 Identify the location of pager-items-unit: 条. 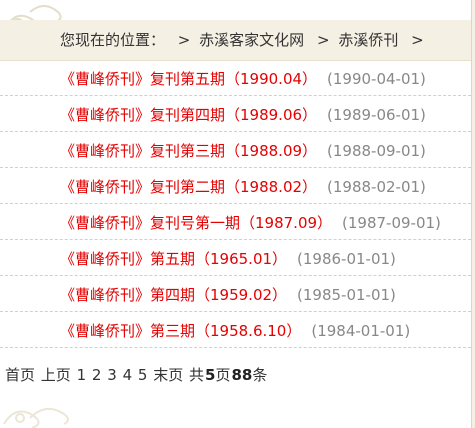
(260, 375).